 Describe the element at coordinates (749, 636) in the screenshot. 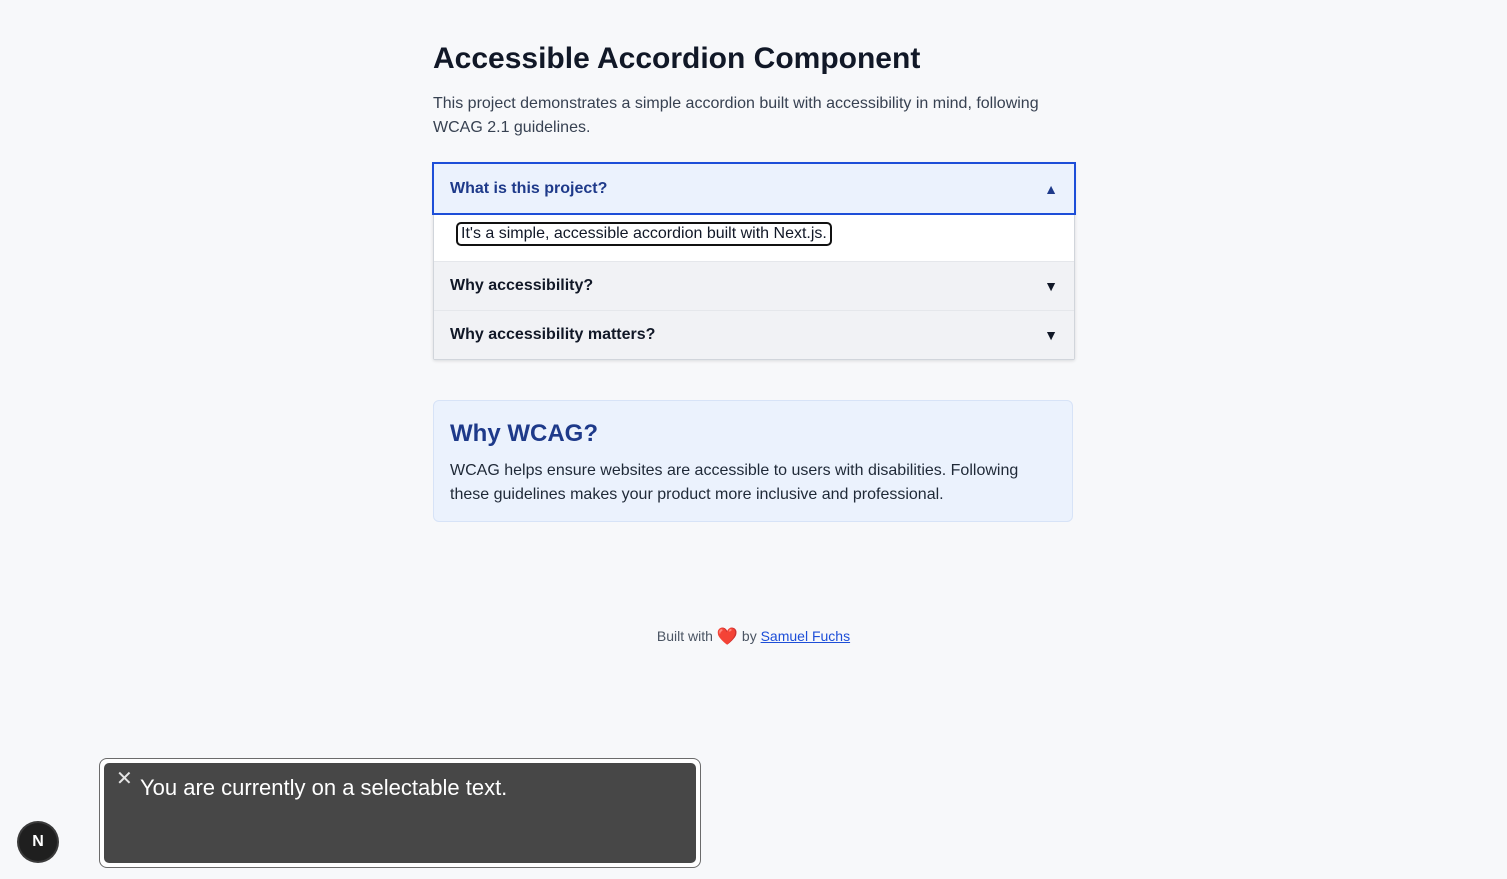

I see `footer-by: by` at that location.